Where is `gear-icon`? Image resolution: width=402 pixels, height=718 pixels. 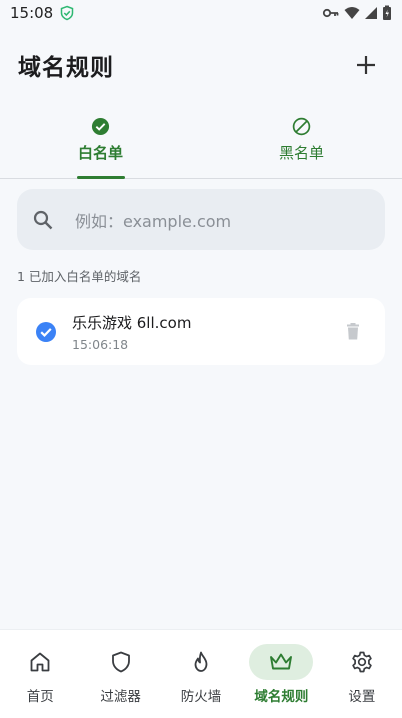 gear-icon is located at coordinates (362, 662).